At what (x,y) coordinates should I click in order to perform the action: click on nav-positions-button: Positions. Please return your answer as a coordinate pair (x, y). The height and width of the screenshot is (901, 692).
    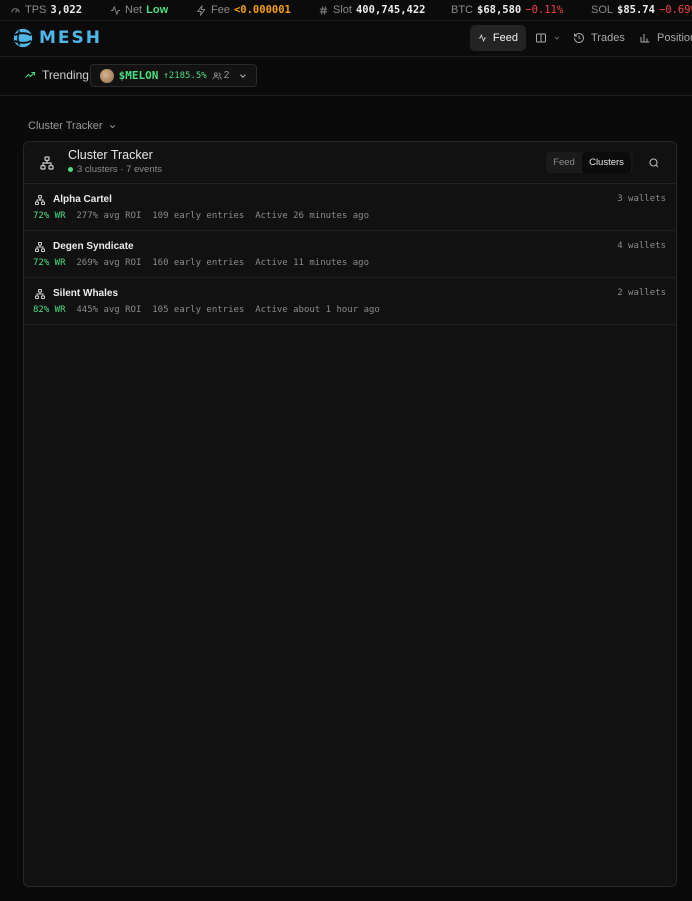
    Looking at the image, I should click on (661, 38).